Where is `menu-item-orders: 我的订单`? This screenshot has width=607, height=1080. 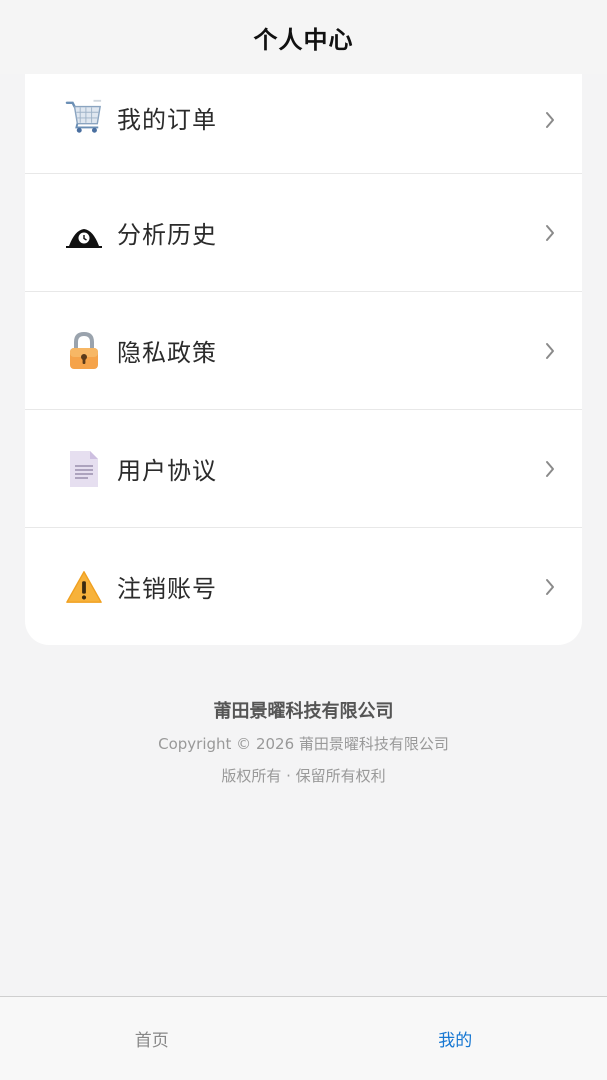
menu-item-orders: 我的订单 is located at coordinates (303, 124).